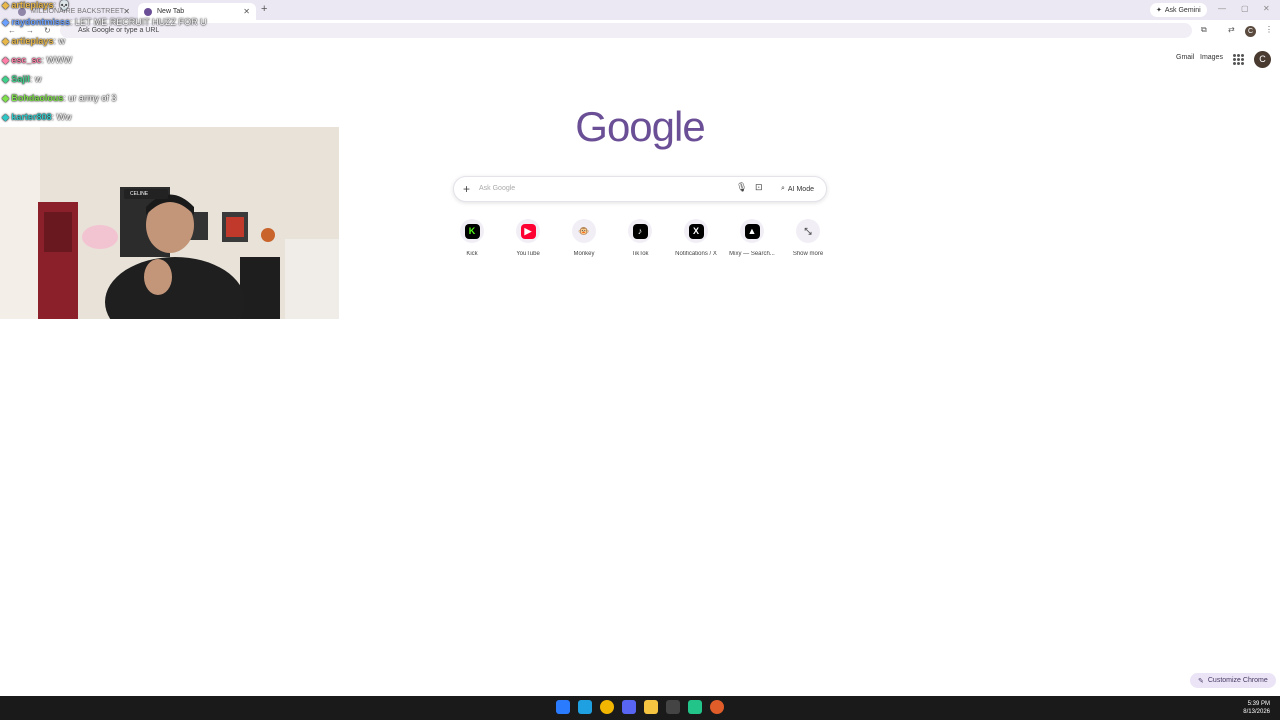  I want to click on chat-text: : LET ME RECRUIT HUZZ FOR U, so click(138, 22).